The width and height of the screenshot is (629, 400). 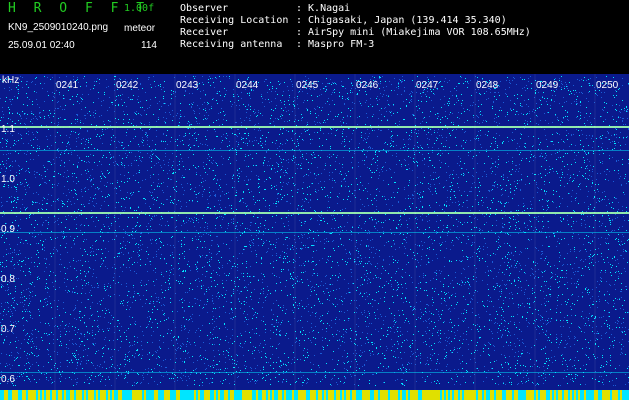 I want to click on y-unit-label: kHz, so click(x=11, y=80).